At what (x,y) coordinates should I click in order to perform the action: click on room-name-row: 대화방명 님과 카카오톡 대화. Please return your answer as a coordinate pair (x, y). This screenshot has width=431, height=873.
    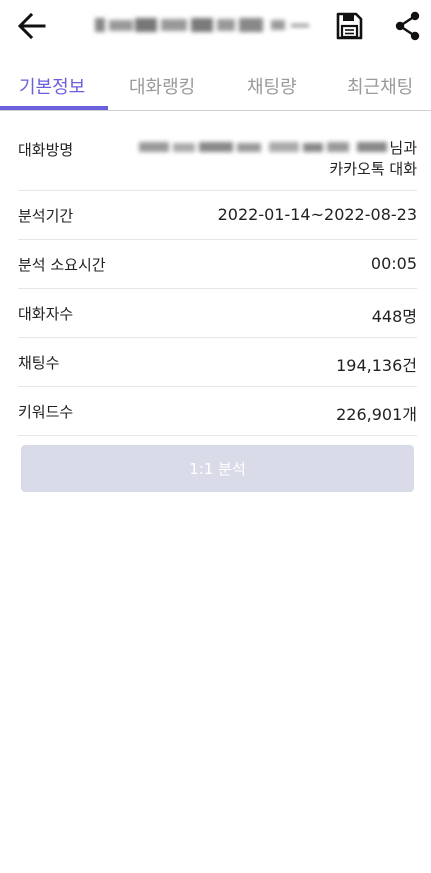
    Looking at the image, I should click on (217, 157).